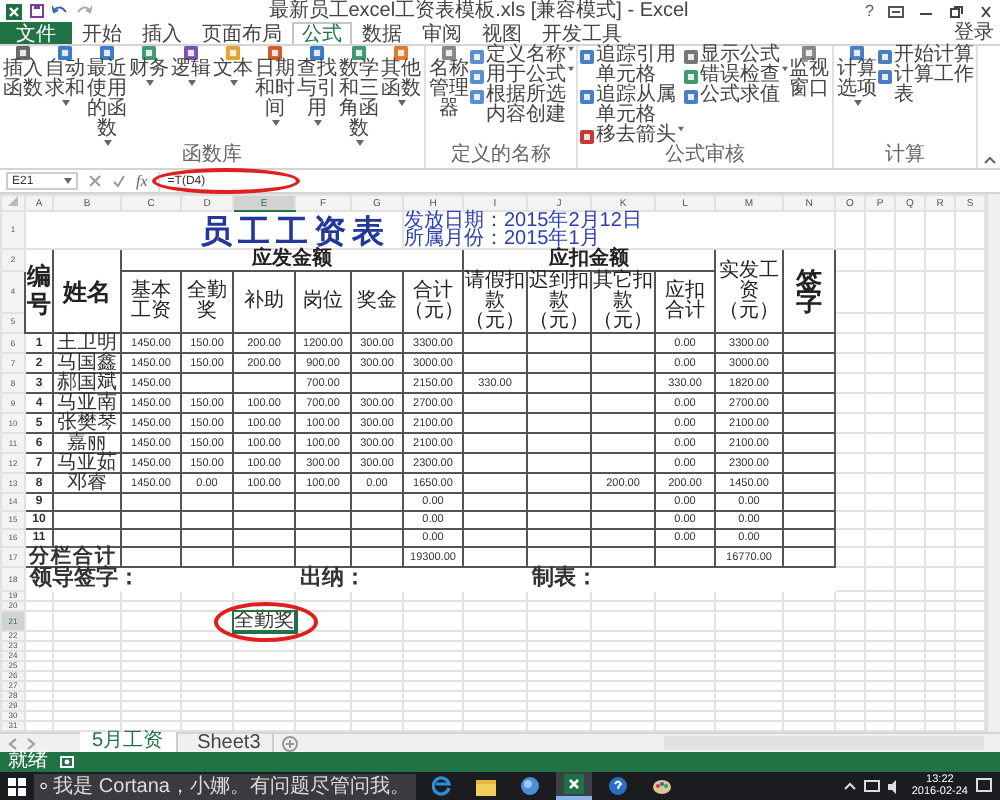 The width and height of the screenshot is (1000, 800). Describe the element at coordinates (824, 743) in the screenshot. I see `horizontal-scrollbar` at that location.